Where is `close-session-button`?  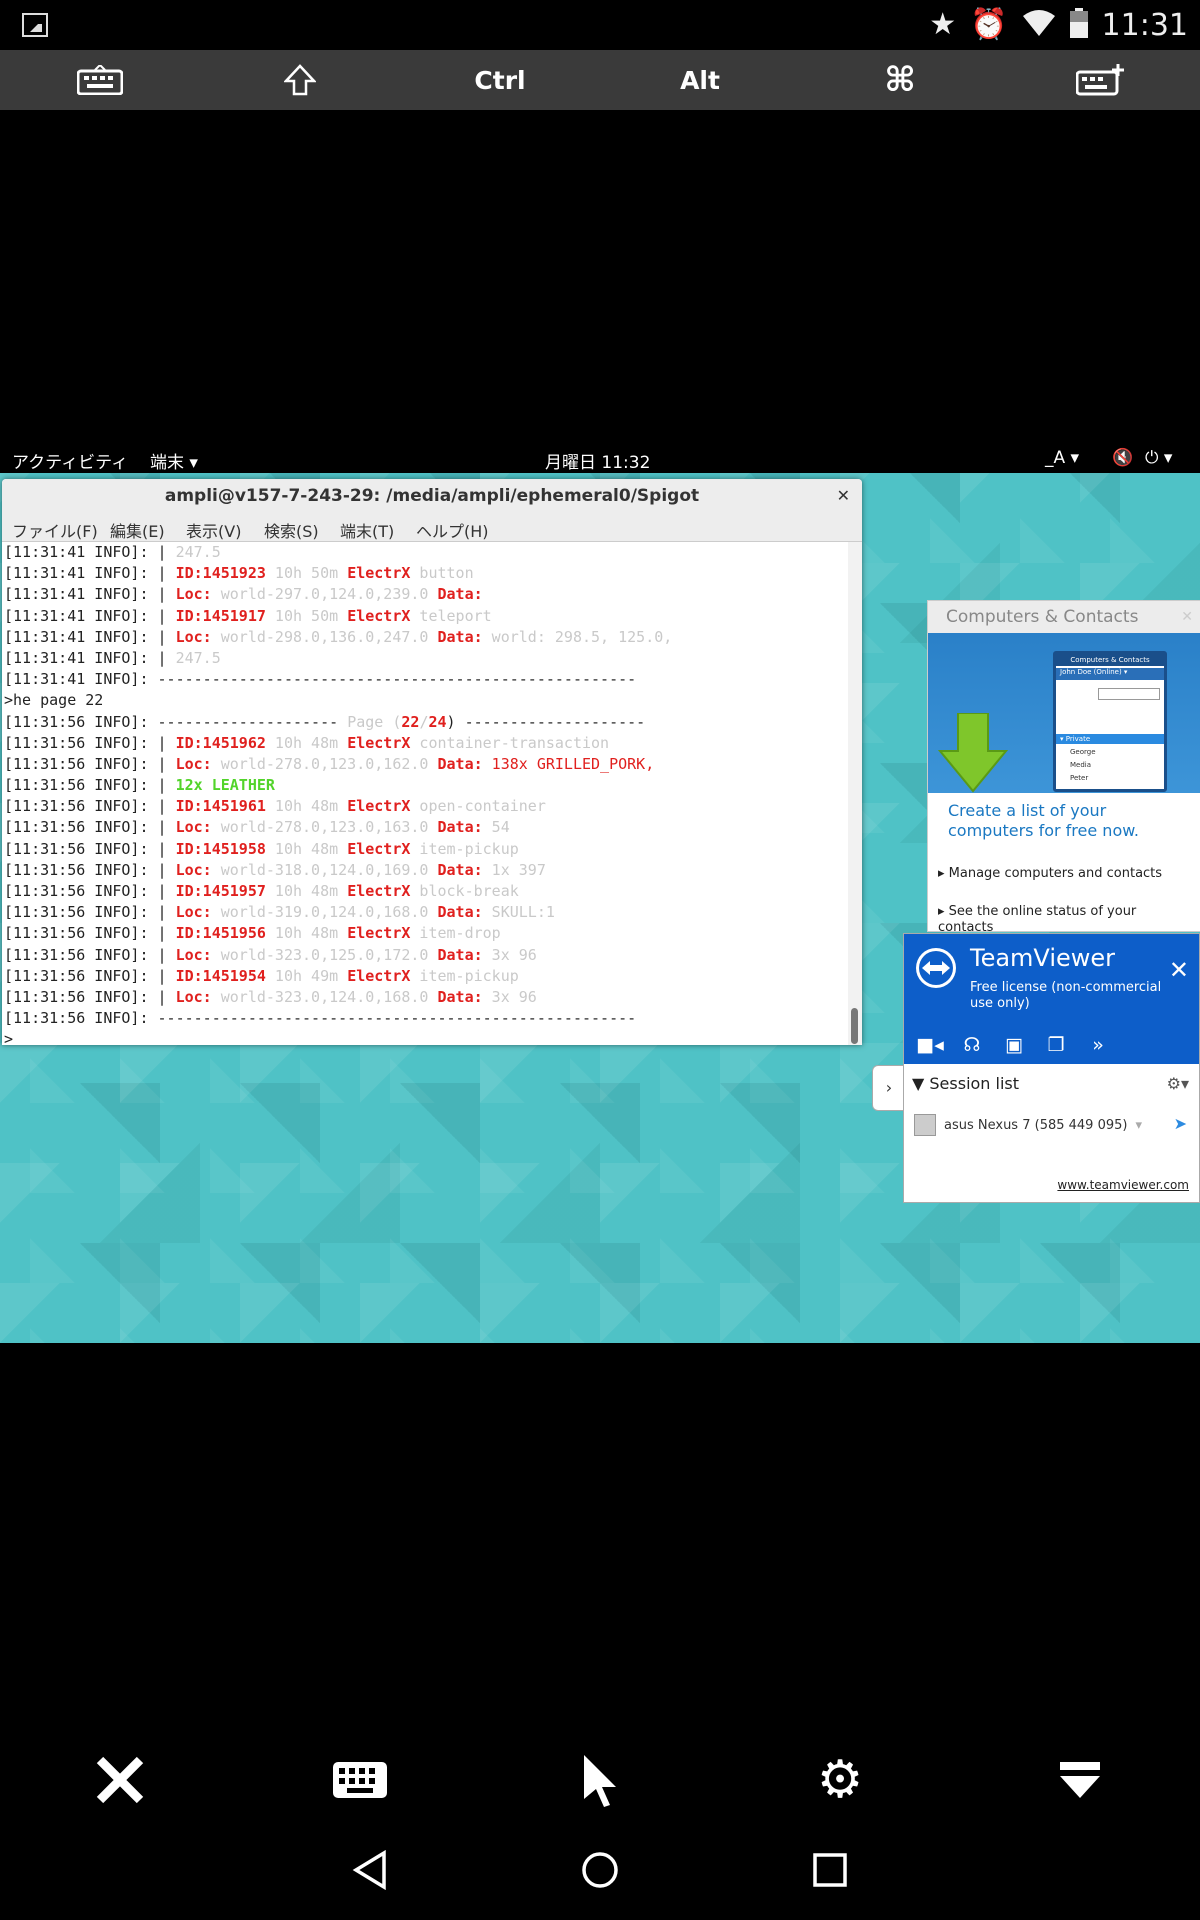
close-session-button is located at coordinates (120, 1780).